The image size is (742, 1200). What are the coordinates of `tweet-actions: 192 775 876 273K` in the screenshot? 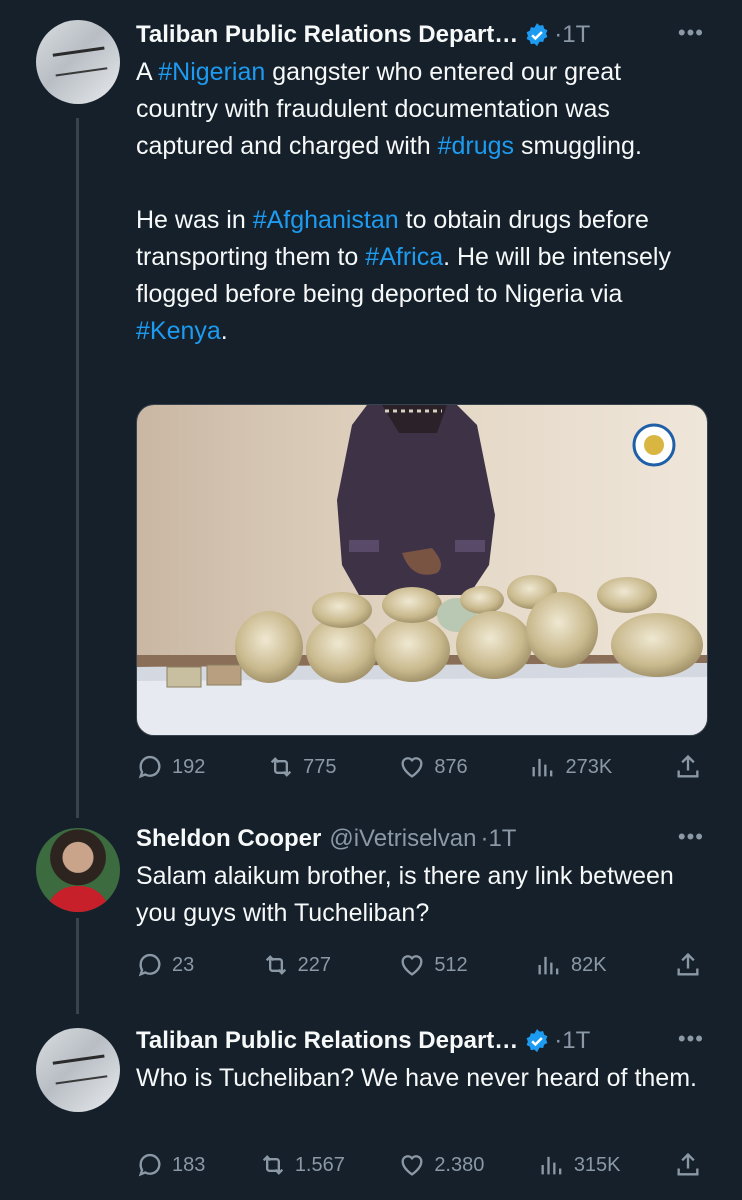 It's located at (419, 767).